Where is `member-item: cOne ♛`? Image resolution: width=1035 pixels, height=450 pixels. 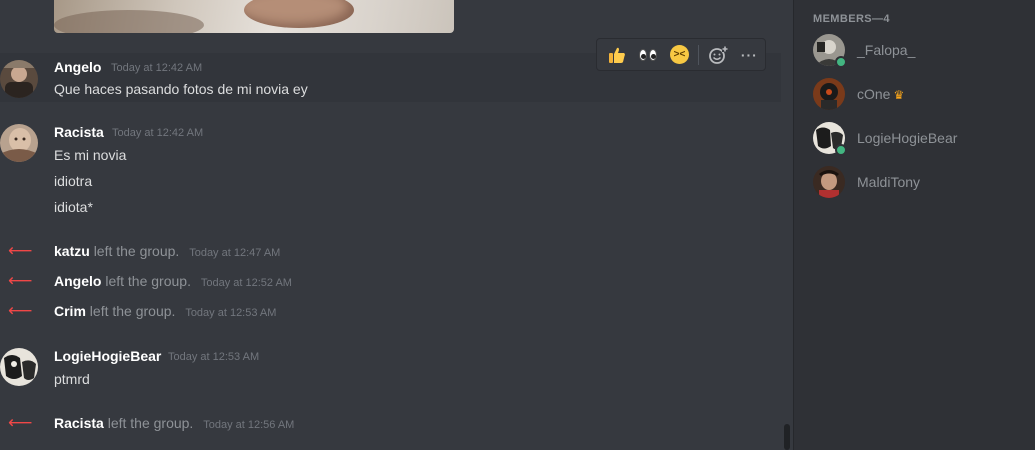 member-item: cOne ♛ is located at coordinates (914, 93).